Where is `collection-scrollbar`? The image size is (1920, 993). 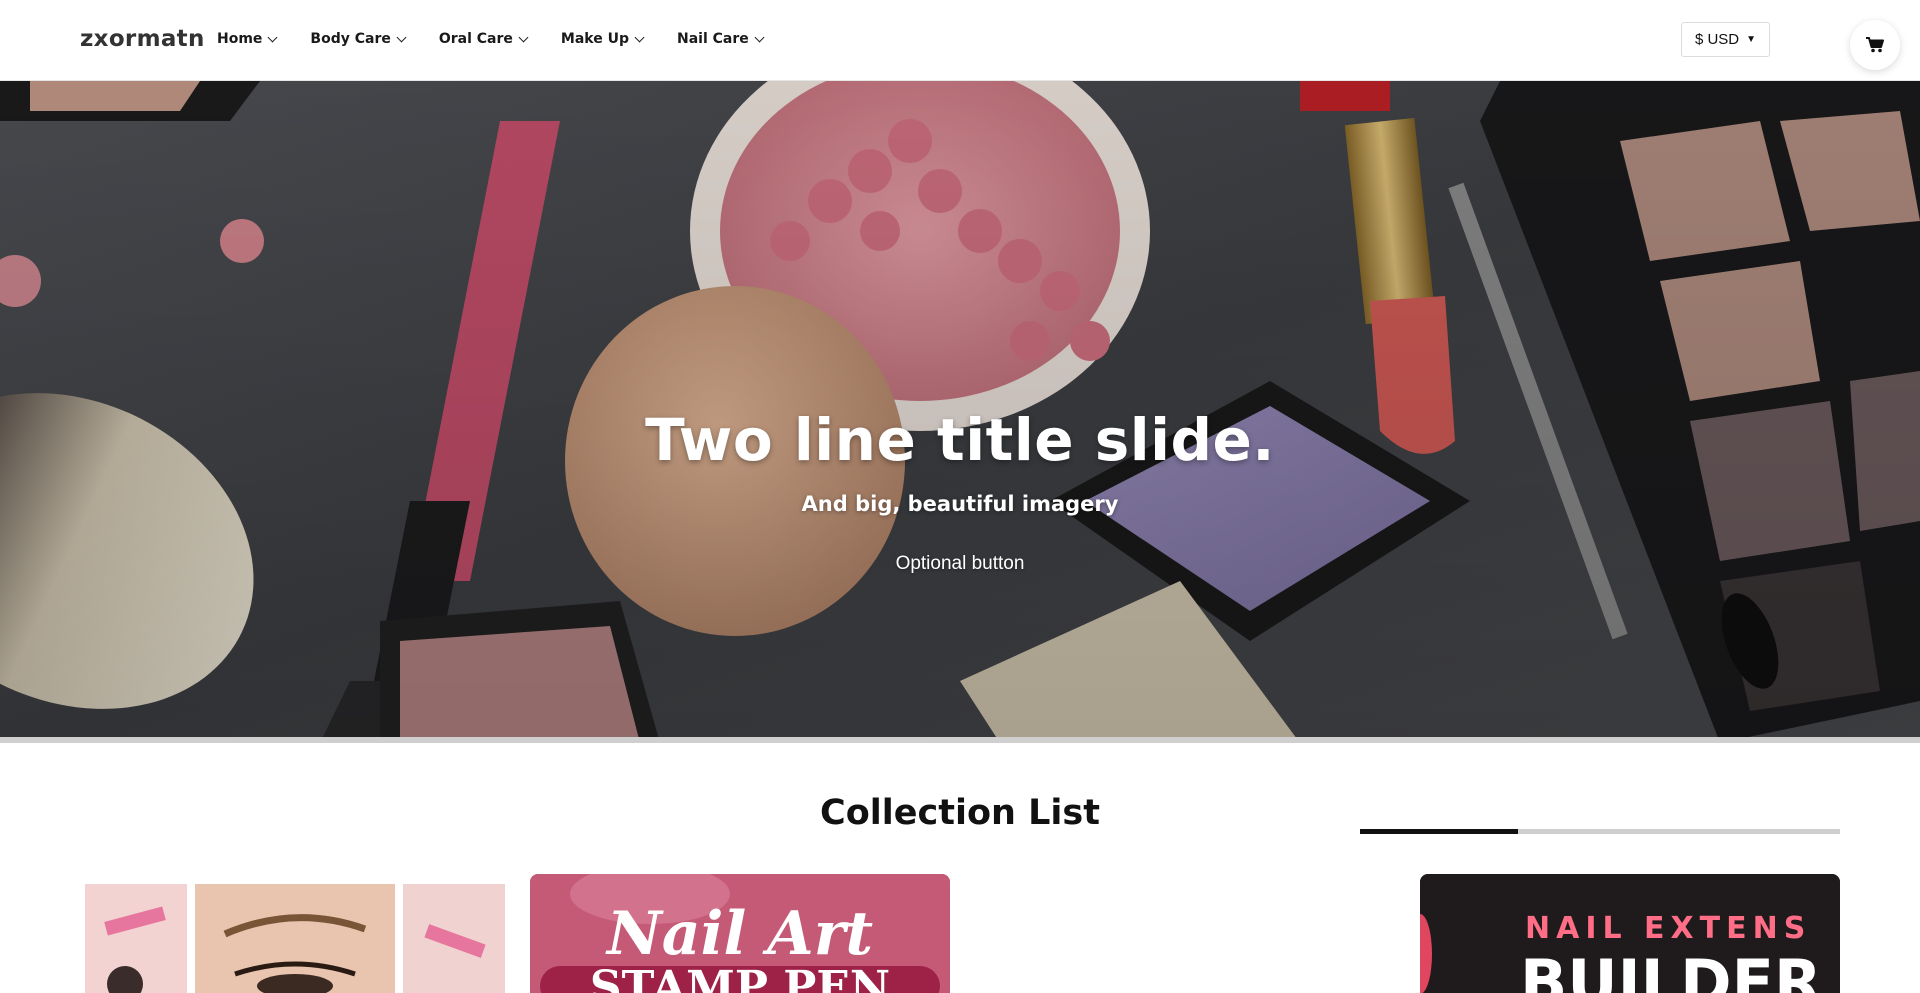
collection-scrollbar is located at coordinates (1600, 831).